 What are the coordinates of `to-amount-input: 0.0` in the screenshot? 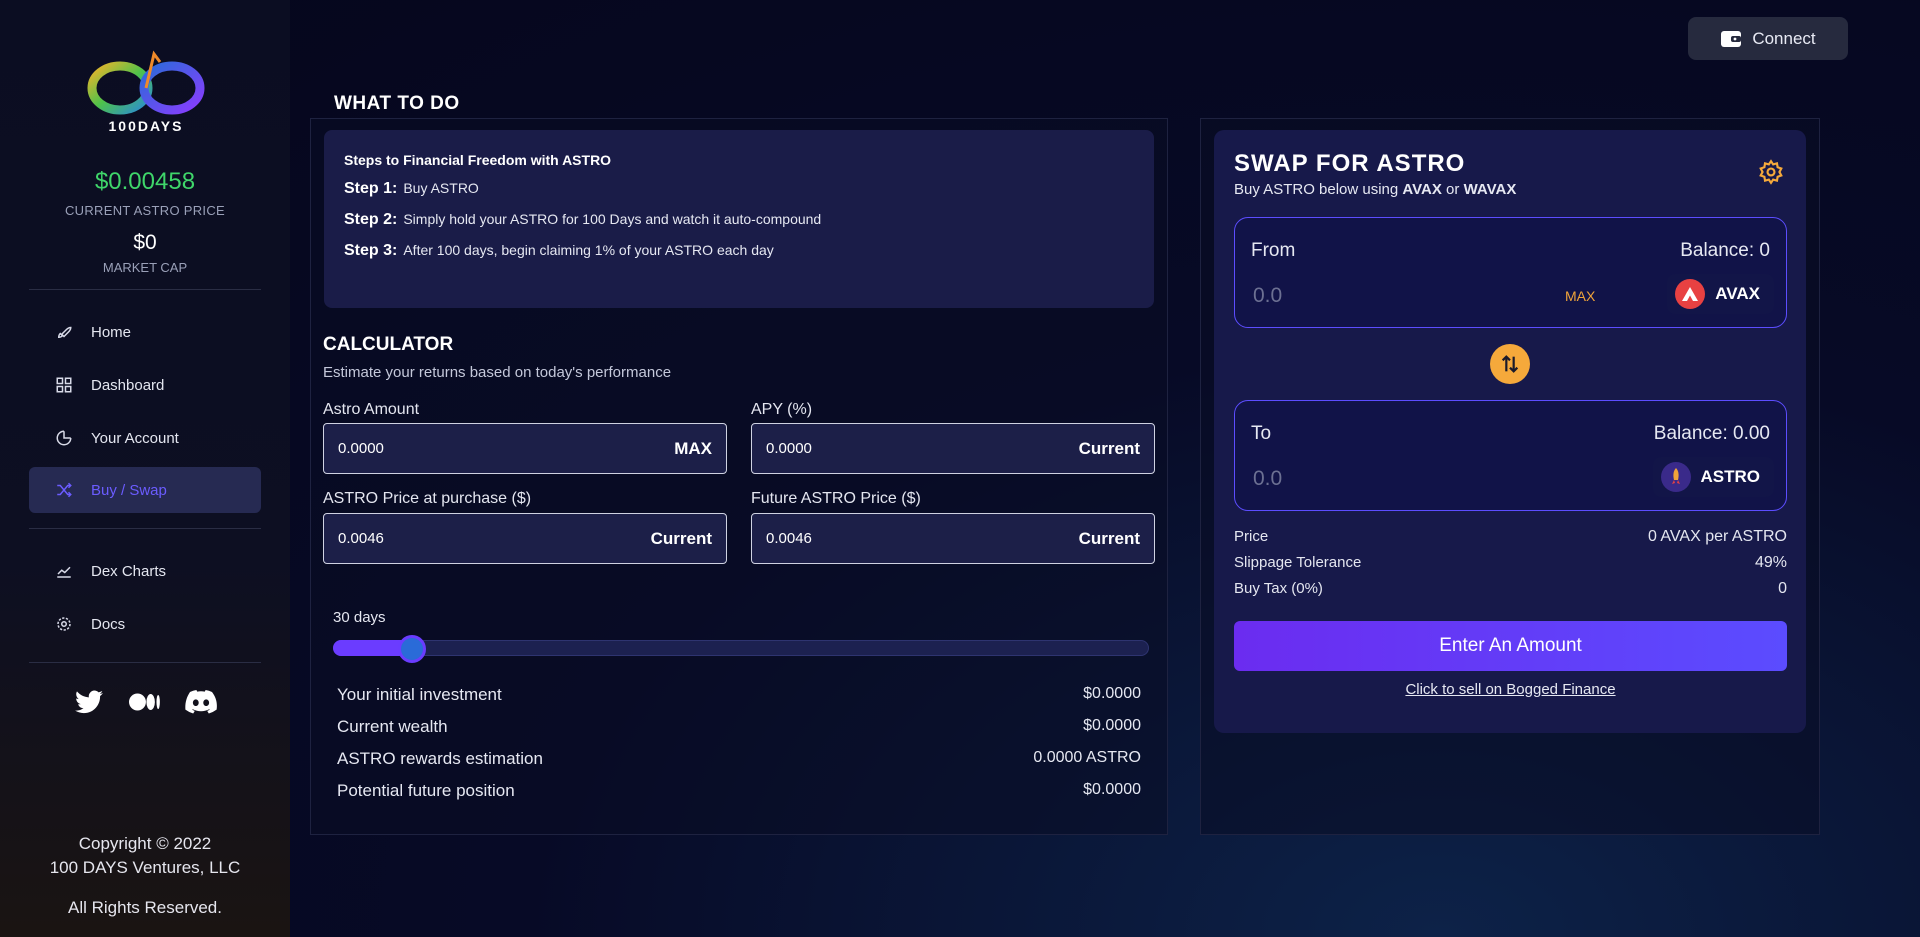 It's located at (1267, 479).